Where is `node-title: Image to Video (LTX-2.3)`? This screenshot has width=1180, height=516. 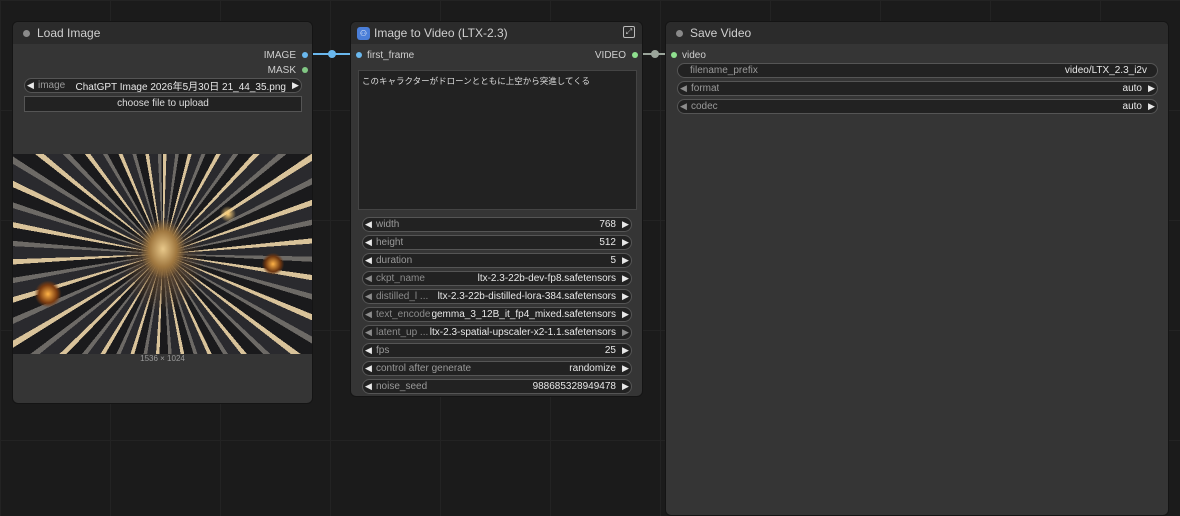 node-title: Image to Video (LTX-2.3) is located at coordinates (441, 33).